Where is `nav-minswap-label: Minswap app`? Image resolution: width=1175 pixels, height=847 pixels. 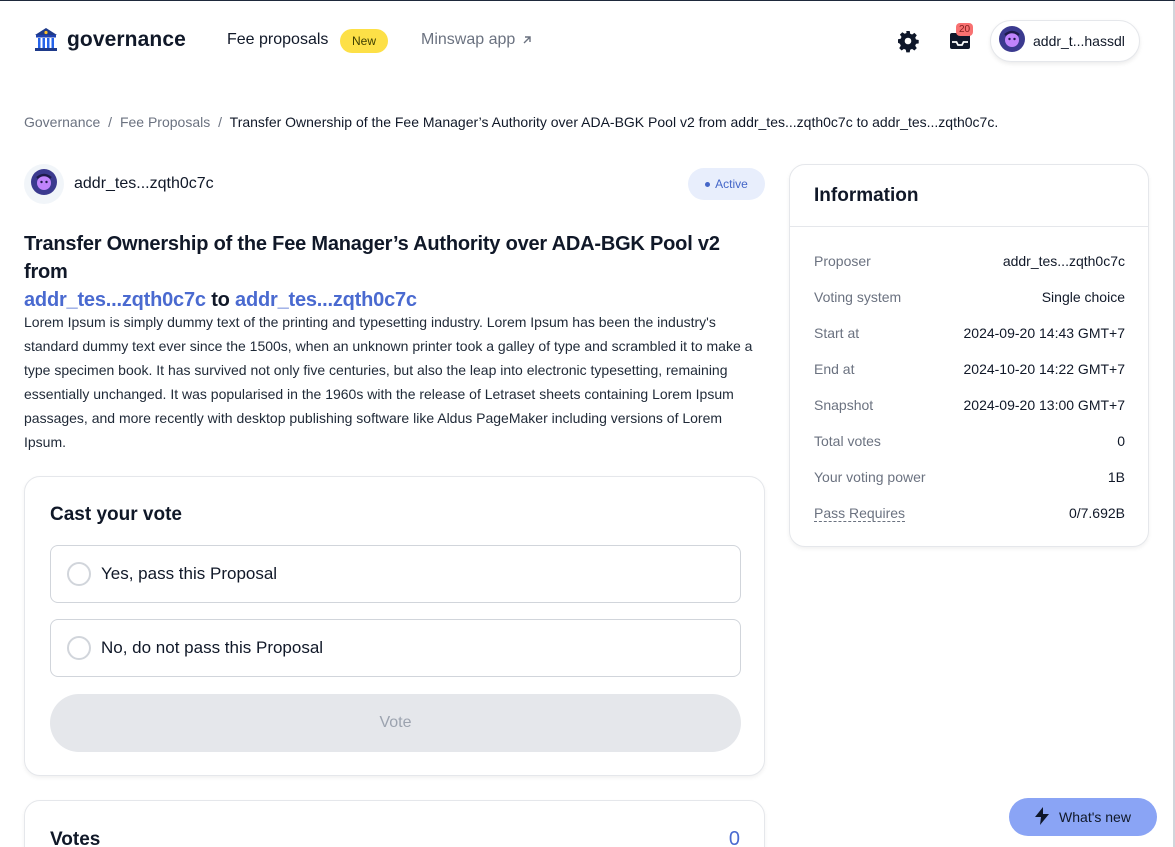
nav-minswap-label: Minswap app is located at coordinates (468, 39).